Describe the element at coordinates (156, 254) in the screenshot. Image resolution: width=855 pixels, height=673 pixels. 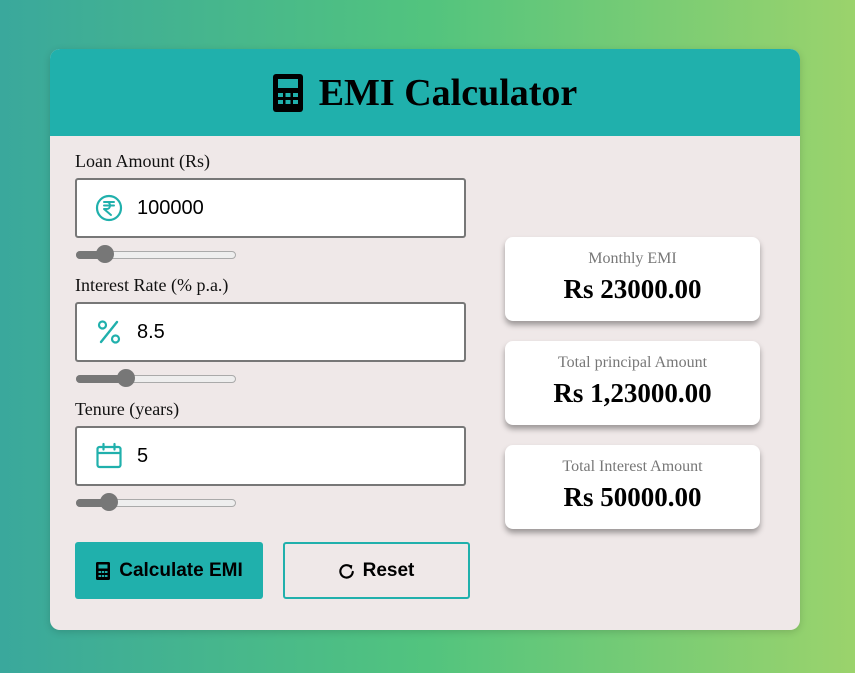
I see `loan-amount-slider` at that location.